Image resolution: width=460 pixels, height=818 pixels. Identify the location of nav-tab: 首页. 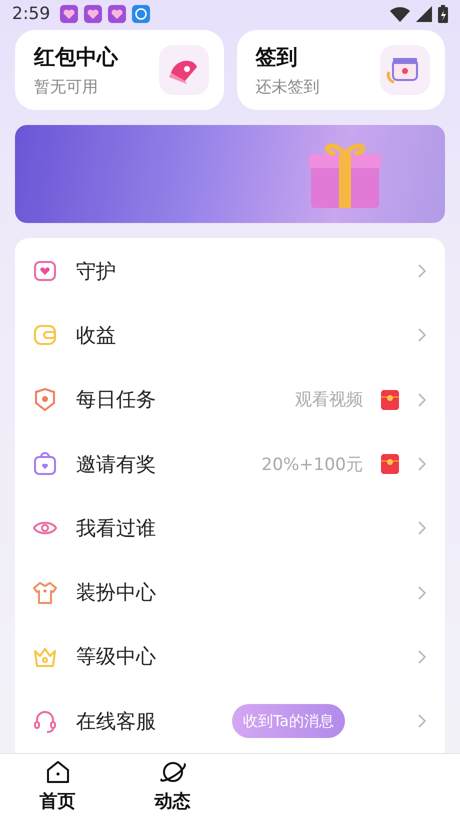
(58, 801).